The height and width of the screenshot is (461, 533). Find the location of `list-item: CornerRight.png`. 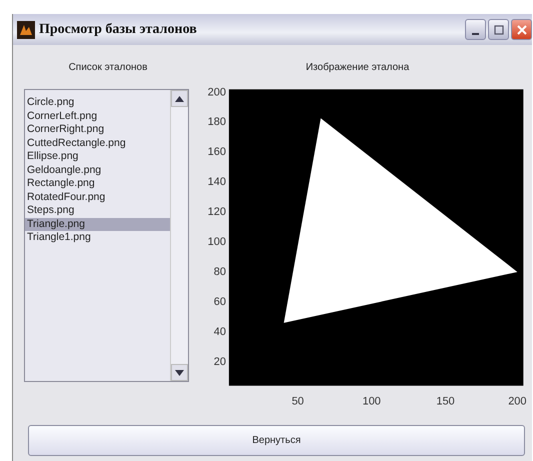

list-item: CornerRight.png is located at coordinates (97, 129).